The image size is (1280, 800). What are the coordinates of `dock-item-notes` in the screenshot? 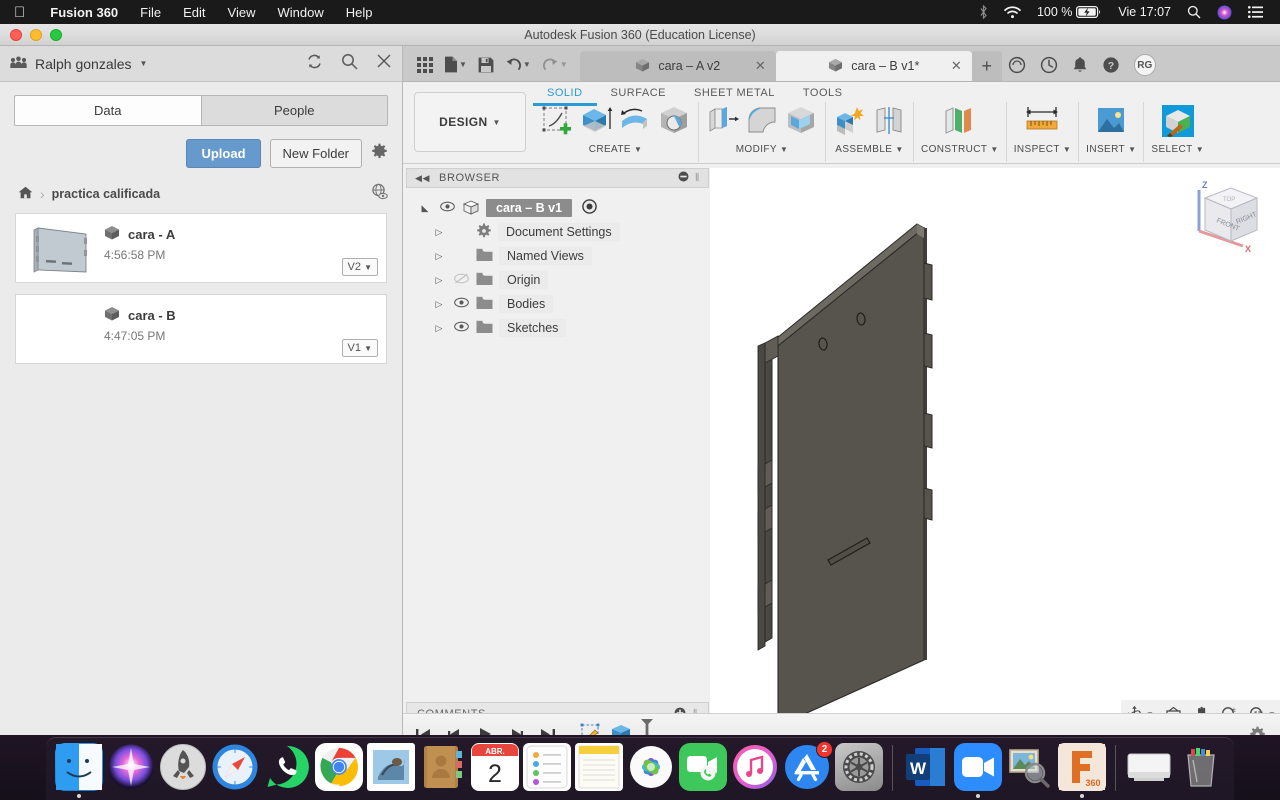 It's located at (599, 770).